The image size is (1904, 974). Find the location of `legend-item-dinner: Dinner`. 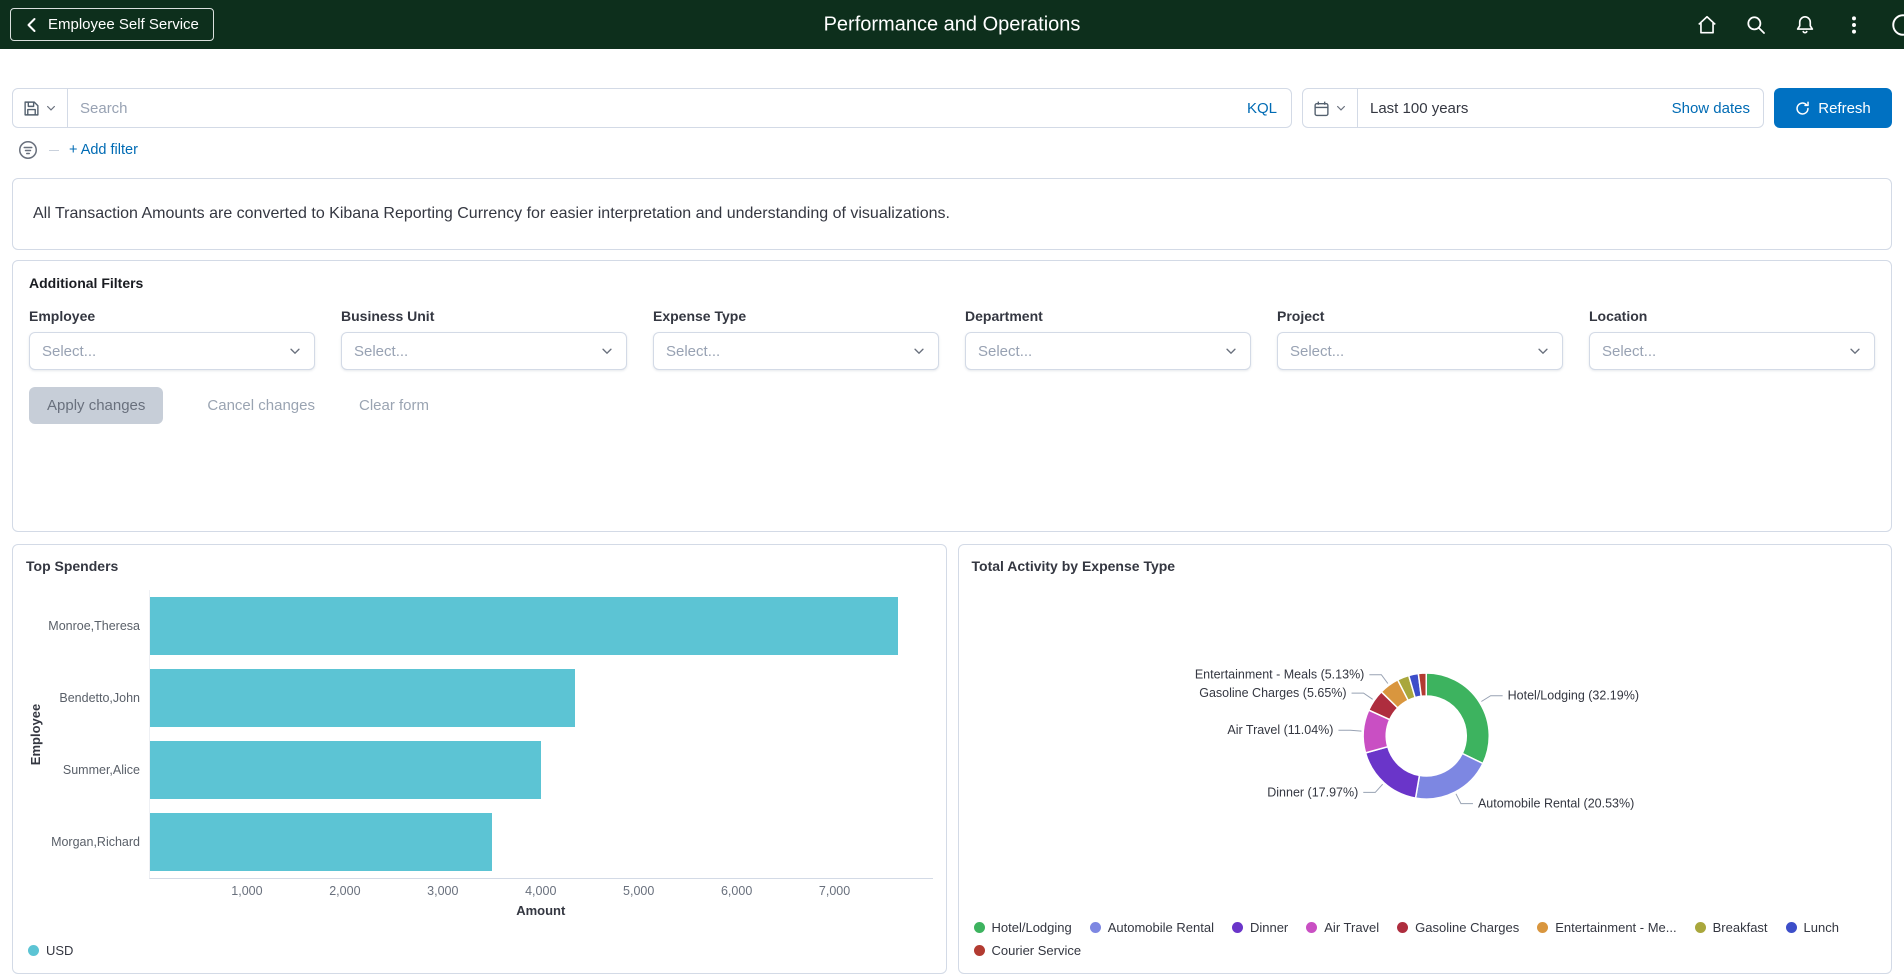

legend-item-dinner: Dinner is located at coordinates (1260, 927).